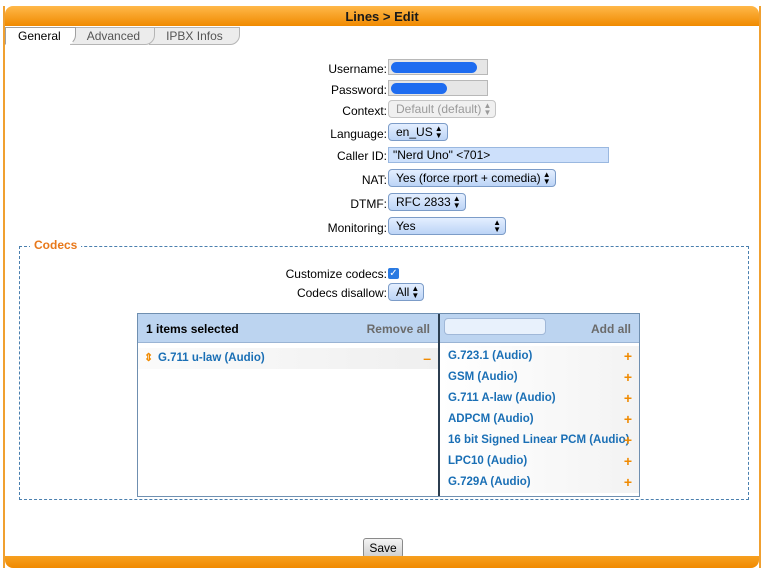 This screenshot has height=572, width=766. Describe the element at coordinates (403, 292) in the screenshot. I see `codecs-disallow-value: All` at that location.